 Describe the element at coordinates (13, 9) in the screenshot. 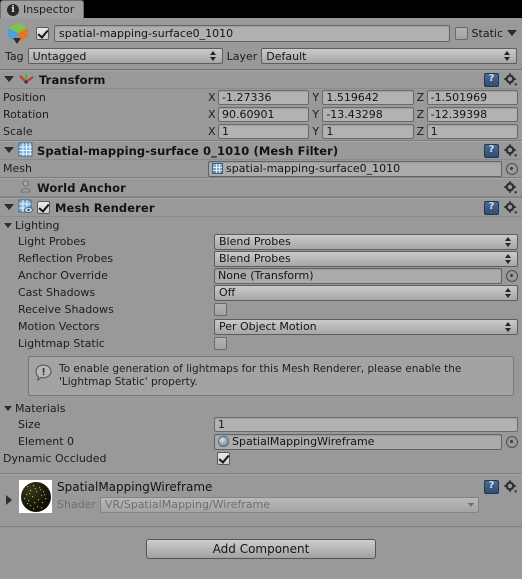

I see `info-icon: i` at that location.